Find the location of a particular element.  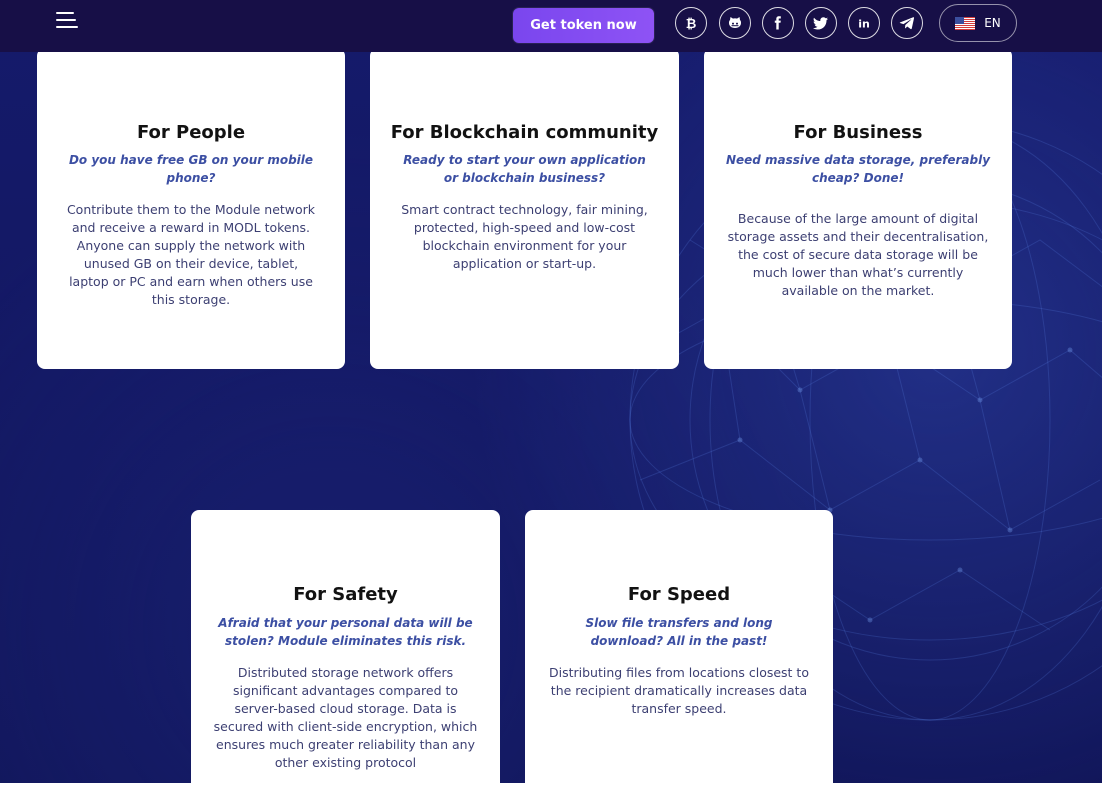

svg-text: in is located at coordinates (864, 24).